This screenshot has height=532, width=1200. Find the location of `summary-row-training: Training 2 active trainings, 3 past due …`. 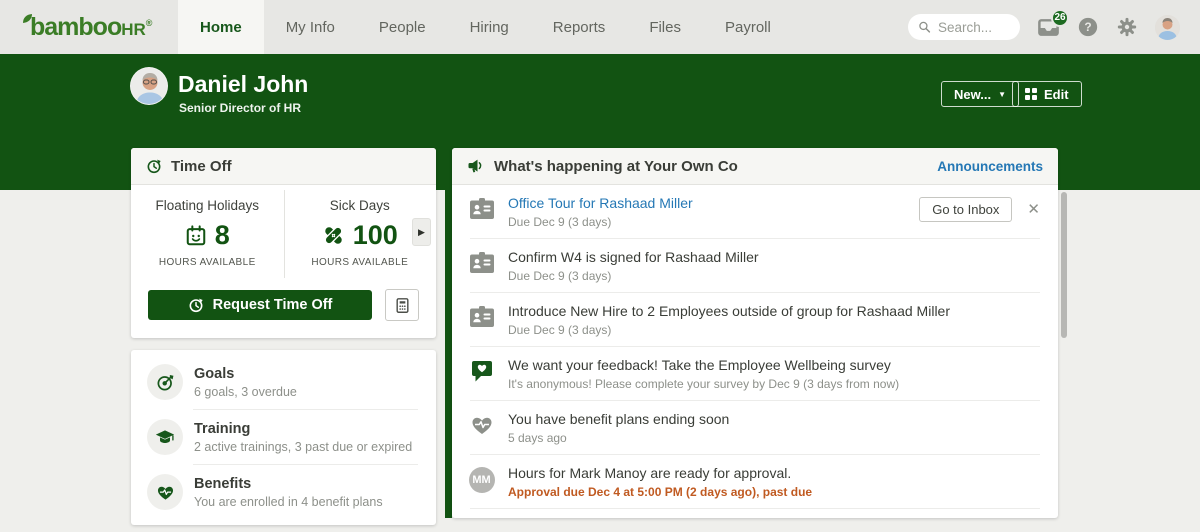

summary-row-training: Training 2 active trainings, 3 past due … is located at coordinates (283, 437).